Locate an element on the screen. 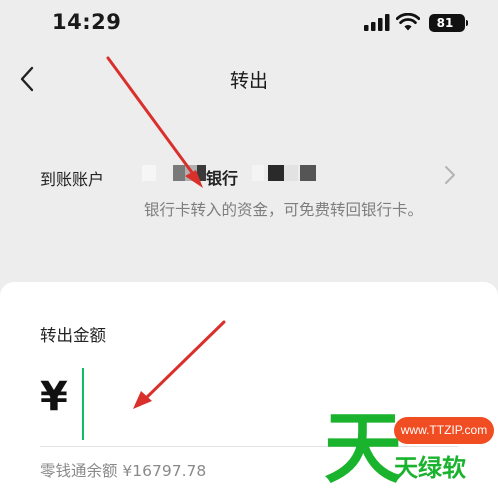 This screenshot has width=498, height=489. battery-level: 81 is located at coordinates (445, 23).